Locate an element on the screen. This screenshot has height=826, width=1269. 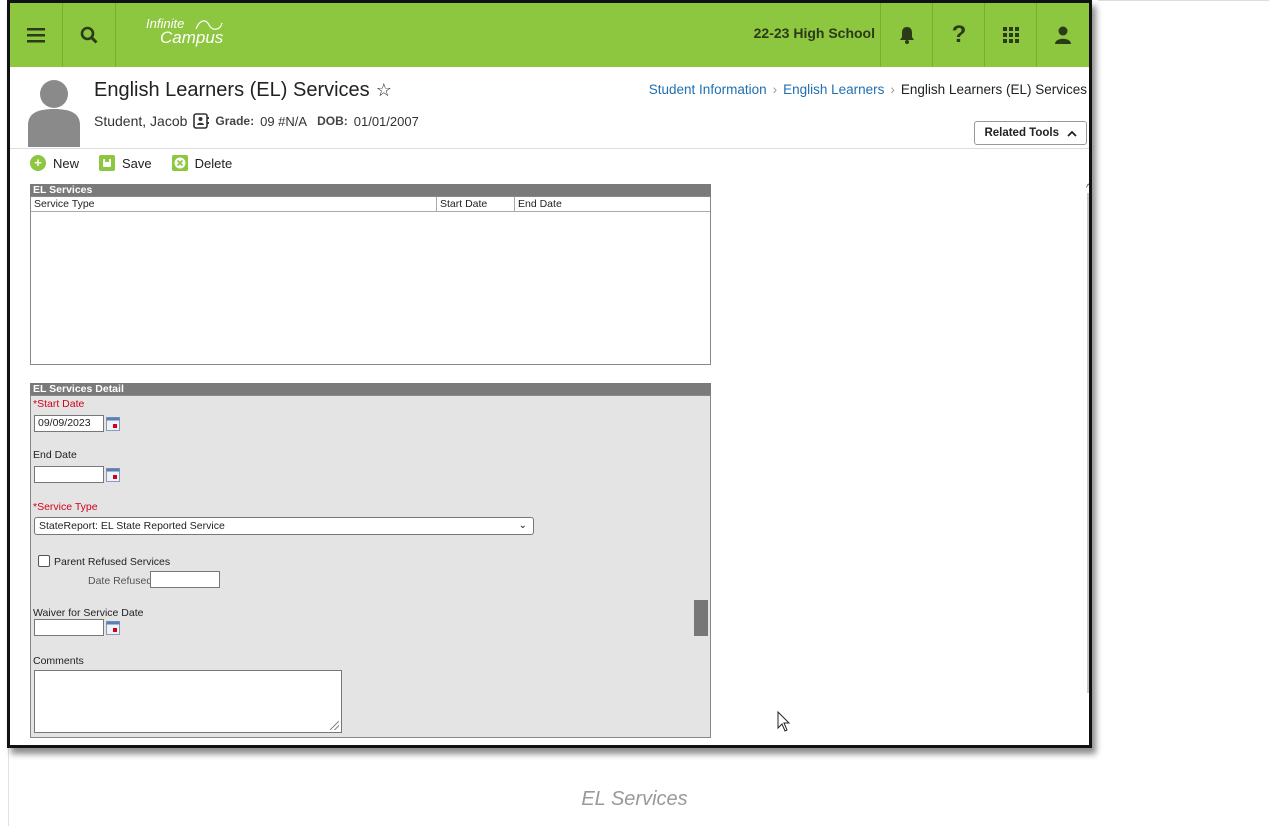
delete-icon is located at coordinates (179, 163).